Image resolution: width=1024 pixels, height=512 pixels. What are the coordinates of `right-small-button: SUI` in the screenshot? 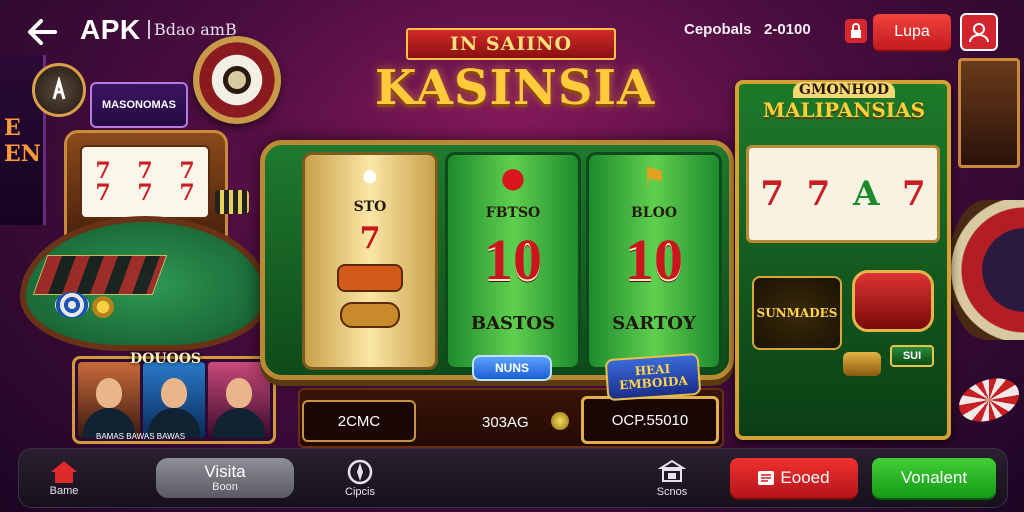 It's located at (912, 356).